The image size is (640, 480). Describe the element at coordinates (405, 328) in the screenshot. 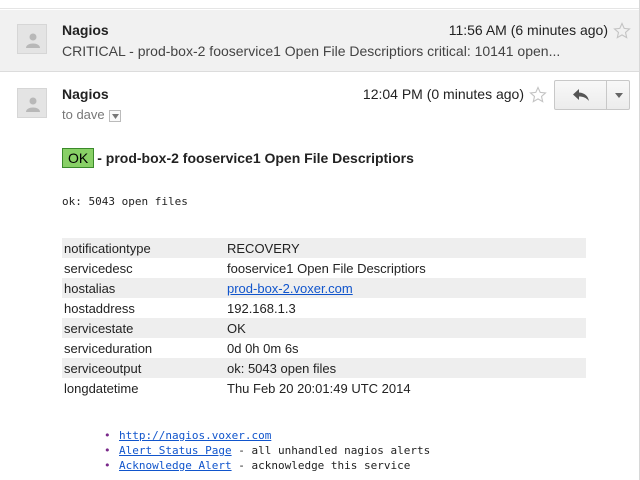

I see `detail-value: OK` at that location.